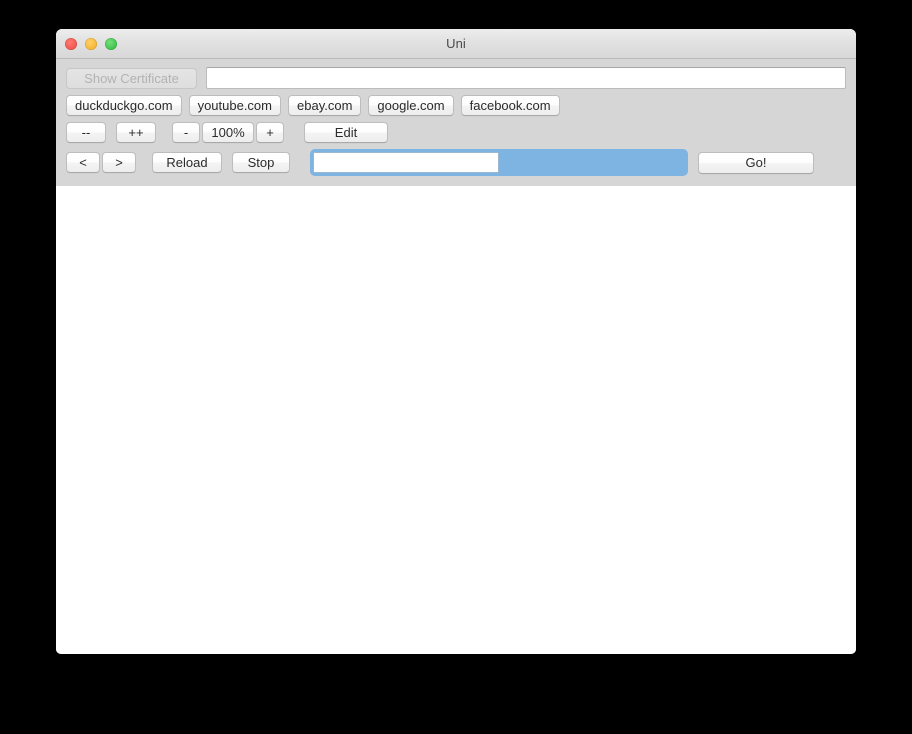 This screenshot has width=912, height=734. I want to click on zoom-controls-row: -- ++ - 100% + Edit, so click(456, 132).